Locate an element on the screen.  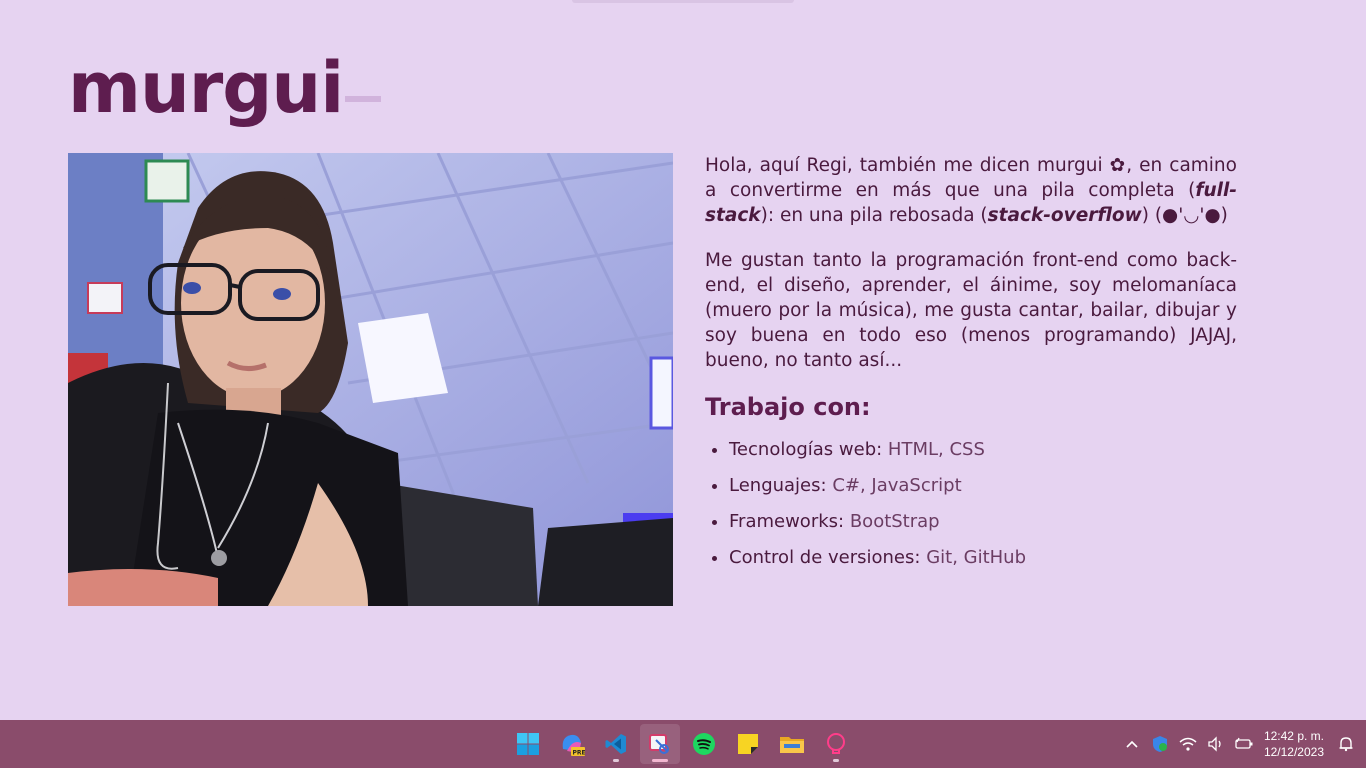
skill-item-languages: Lenguajes: C#, JavaScript is located at coordinates (971, 486).